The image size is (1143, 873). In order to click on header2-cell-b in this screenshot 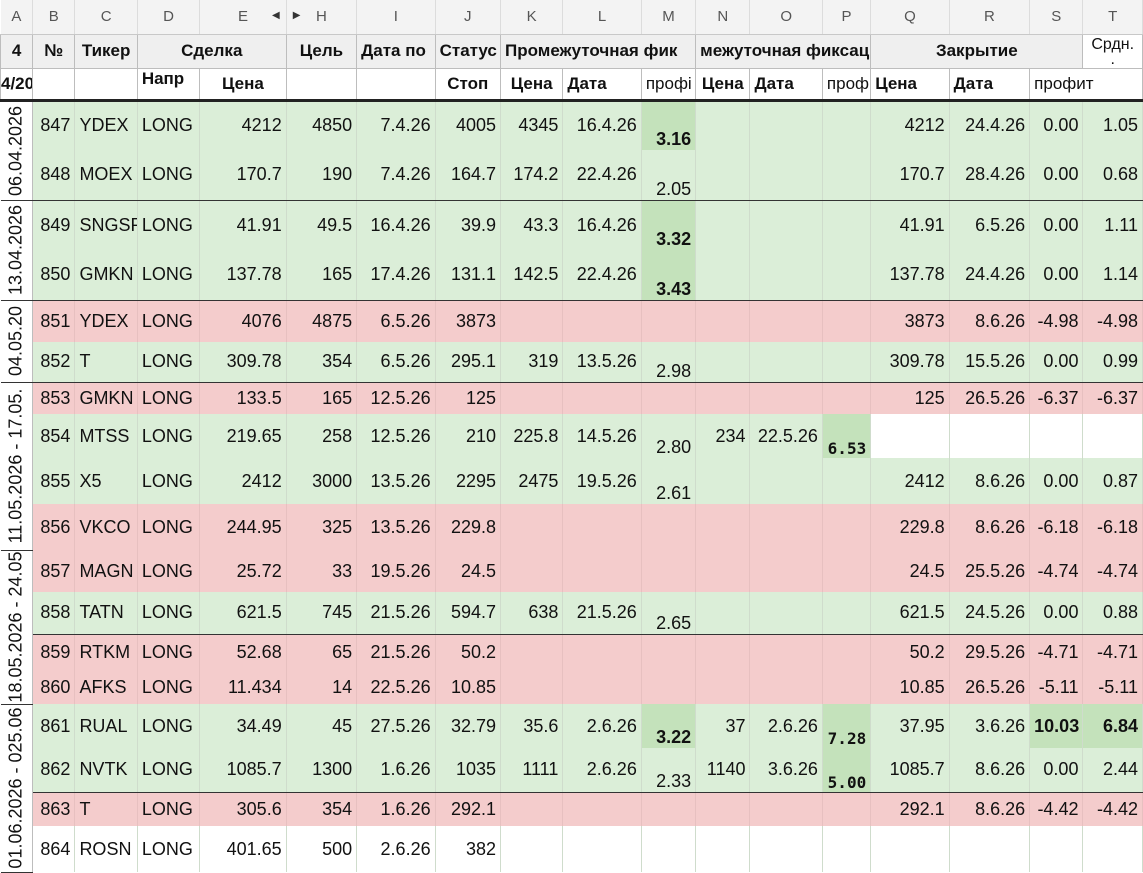, I will do `click(54, 84)`.